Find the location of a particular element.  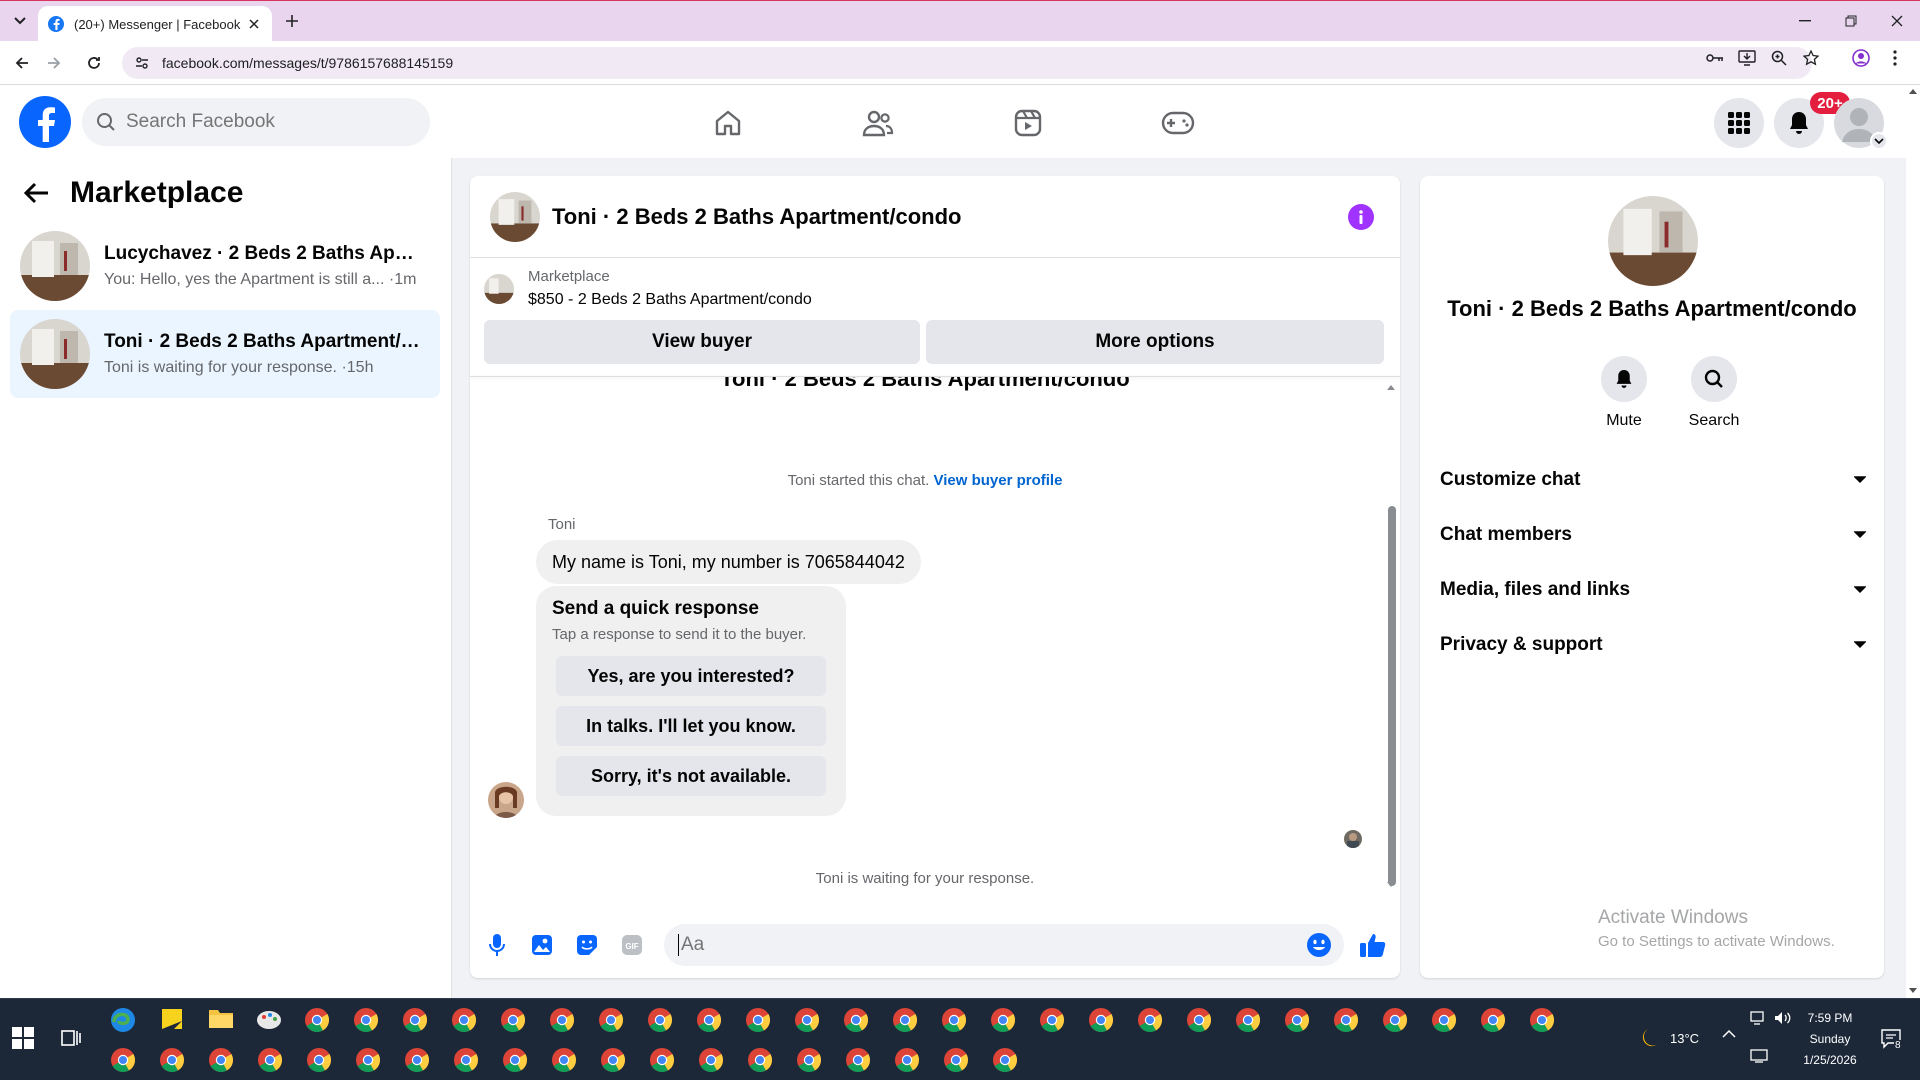

gif-icon: GIF is located at coordinates (632, 945).